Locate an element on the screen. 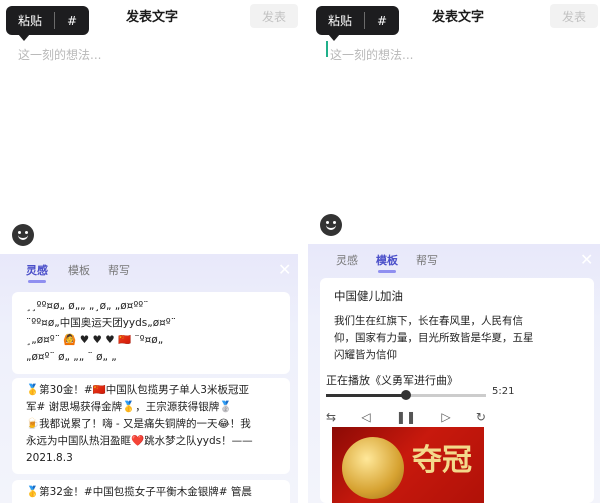 Image resolution: width=600 pixels, height=503 pixels. inspiration-card-3: 🥇第32金！#中国包揽女子平衡木金银牌# 管晨 is located at coordinates (151, 491).